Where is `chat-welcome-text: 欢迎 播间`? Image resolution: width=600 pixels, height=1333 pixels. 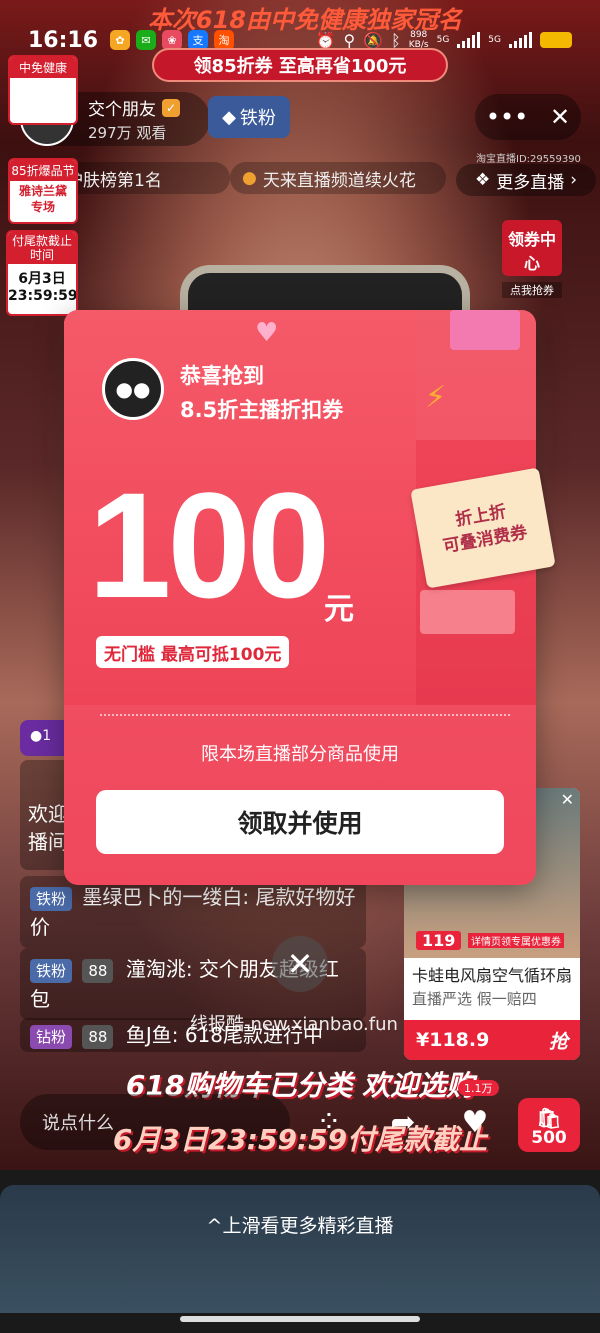
chat-welcome-text: 欢迎 播间 is located at coordinates (48, 828).